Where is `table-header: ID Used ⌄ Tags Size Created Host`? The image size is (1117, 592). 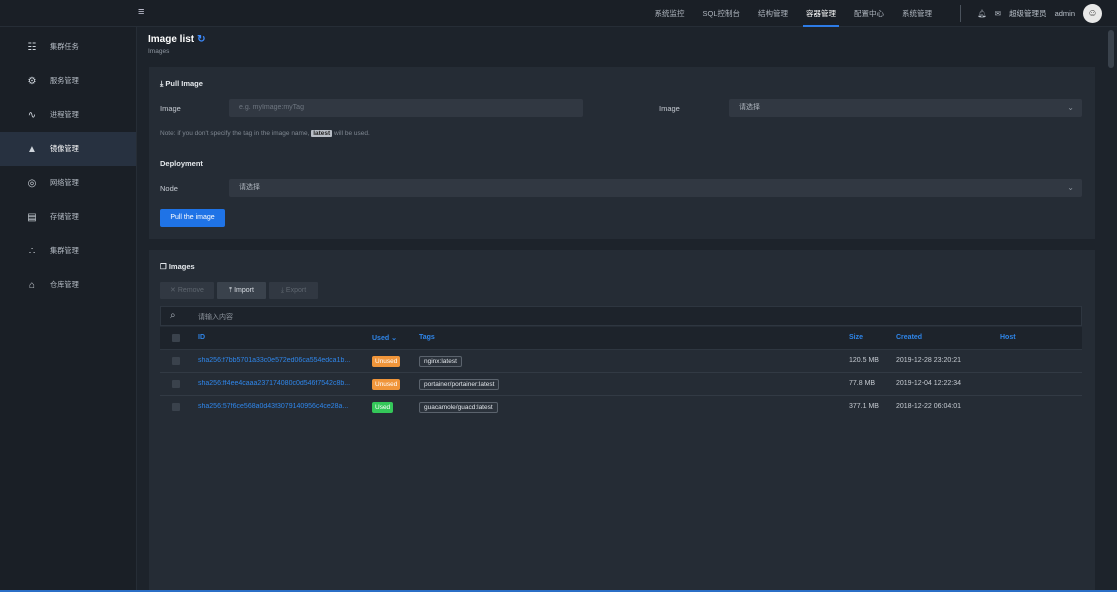
table-header: ID Used ⌄ Tags Size Created Host is located at coordinates (621, 338).